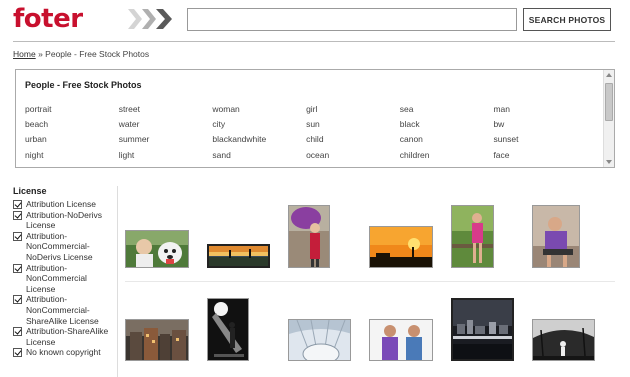 The height and width of the screenshot is (377, 630). I want to click on license-heading: License, so click(30, 191).